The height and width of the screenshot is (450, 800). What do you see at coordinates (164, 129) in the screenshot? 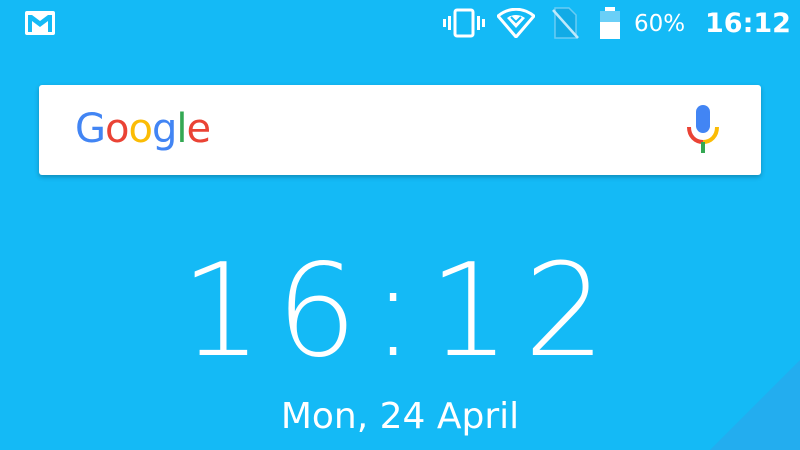
I see `google-logo-letter: g` at bounding box center [164, 129].